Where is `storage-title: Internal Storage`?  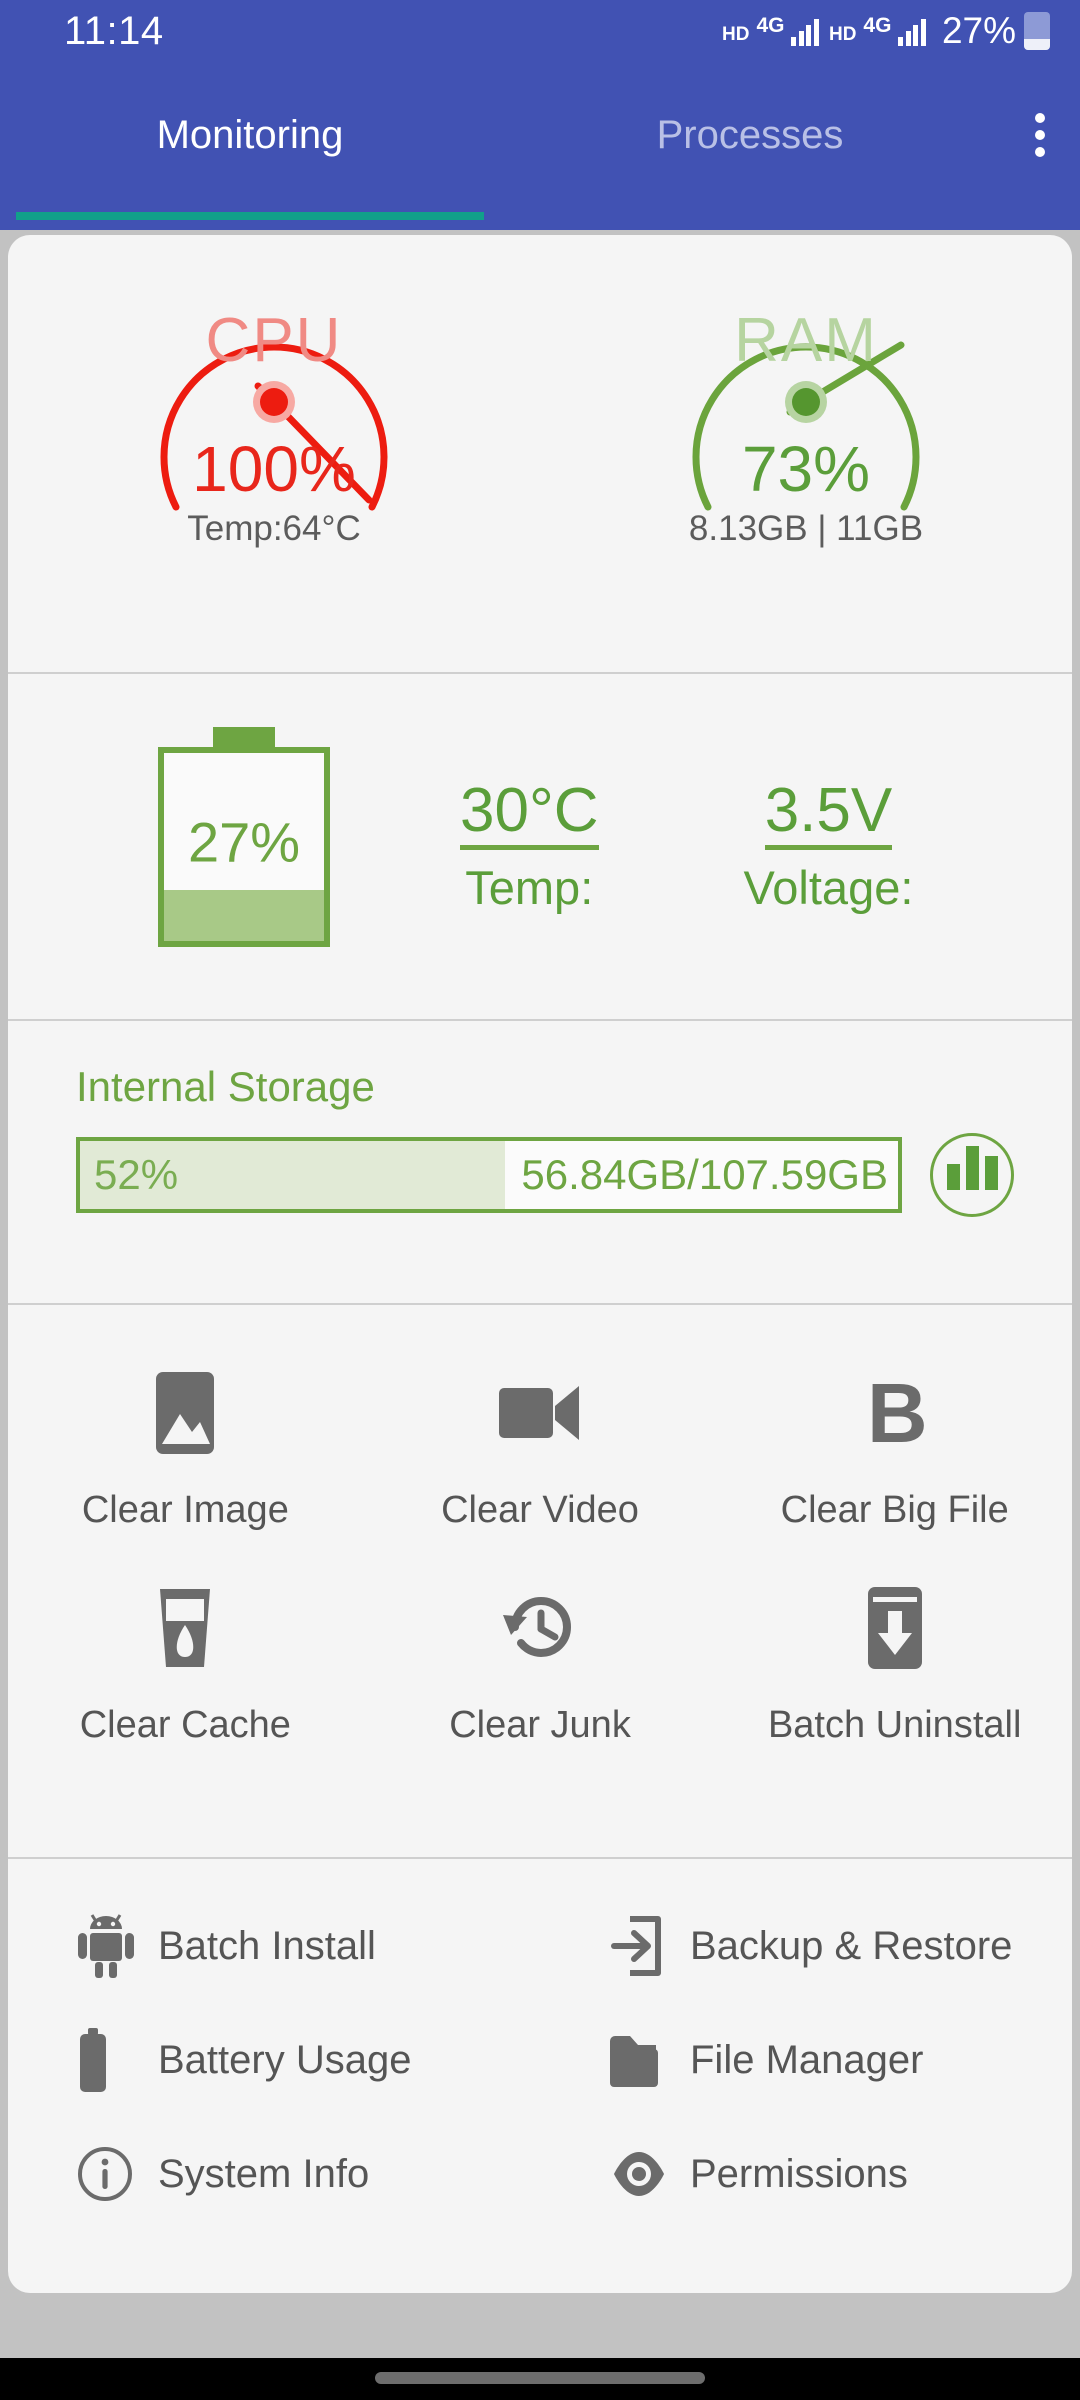 storage-title: Internal Storage is located at coordinates (225, 1086).